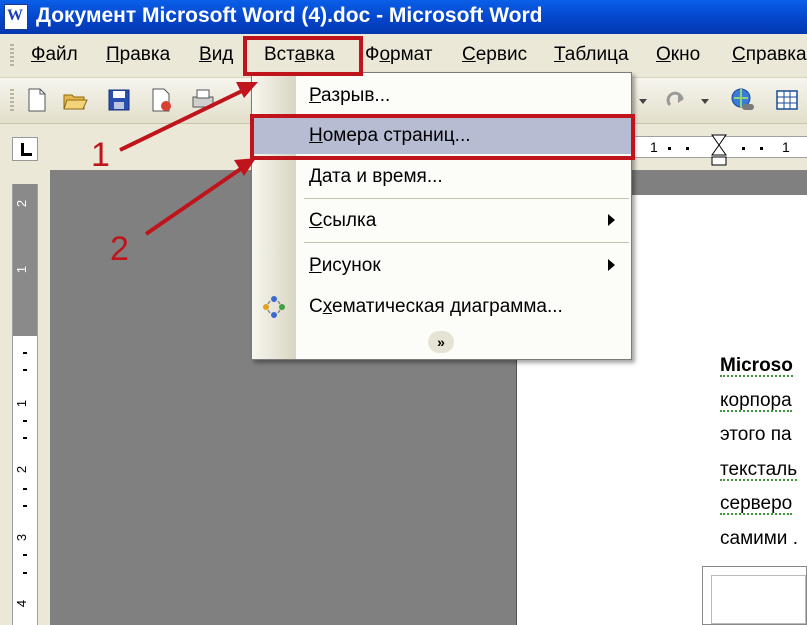 The width and height of the screenshot is (807, 625). What do you see at coordinates (100, 155) in the screenshot?
I see `annotation-label-1: 1` at bounding box center [100, 155].